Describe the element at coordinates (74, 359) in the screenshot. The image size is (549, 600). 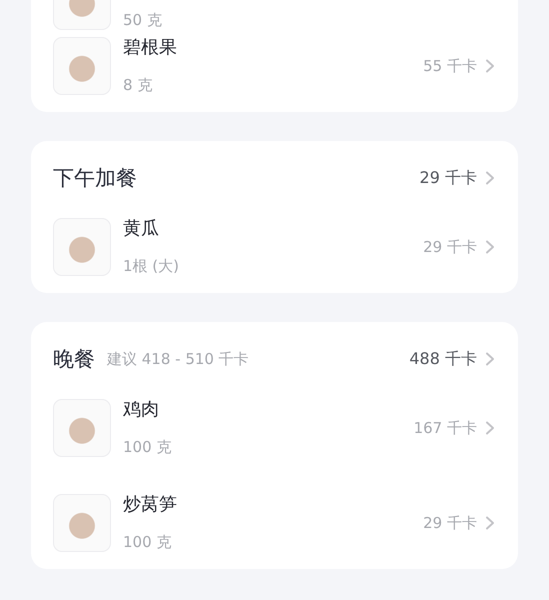
I see `meal-title: 晚餐` at that location.